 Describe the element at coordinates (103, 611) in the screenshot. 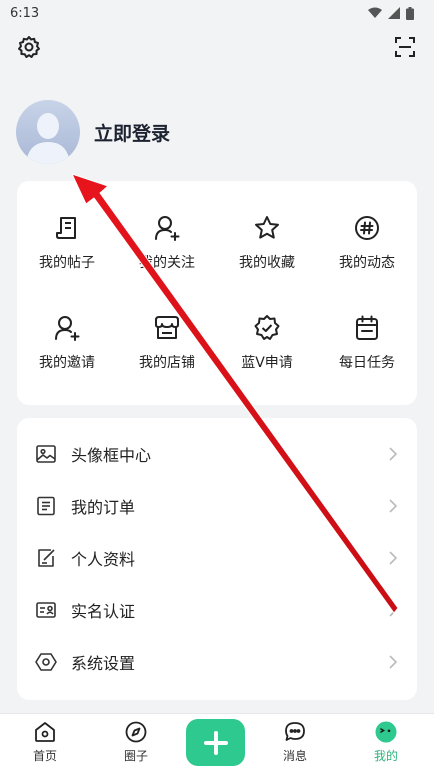

I see `list-label: 实名认证` at that location.